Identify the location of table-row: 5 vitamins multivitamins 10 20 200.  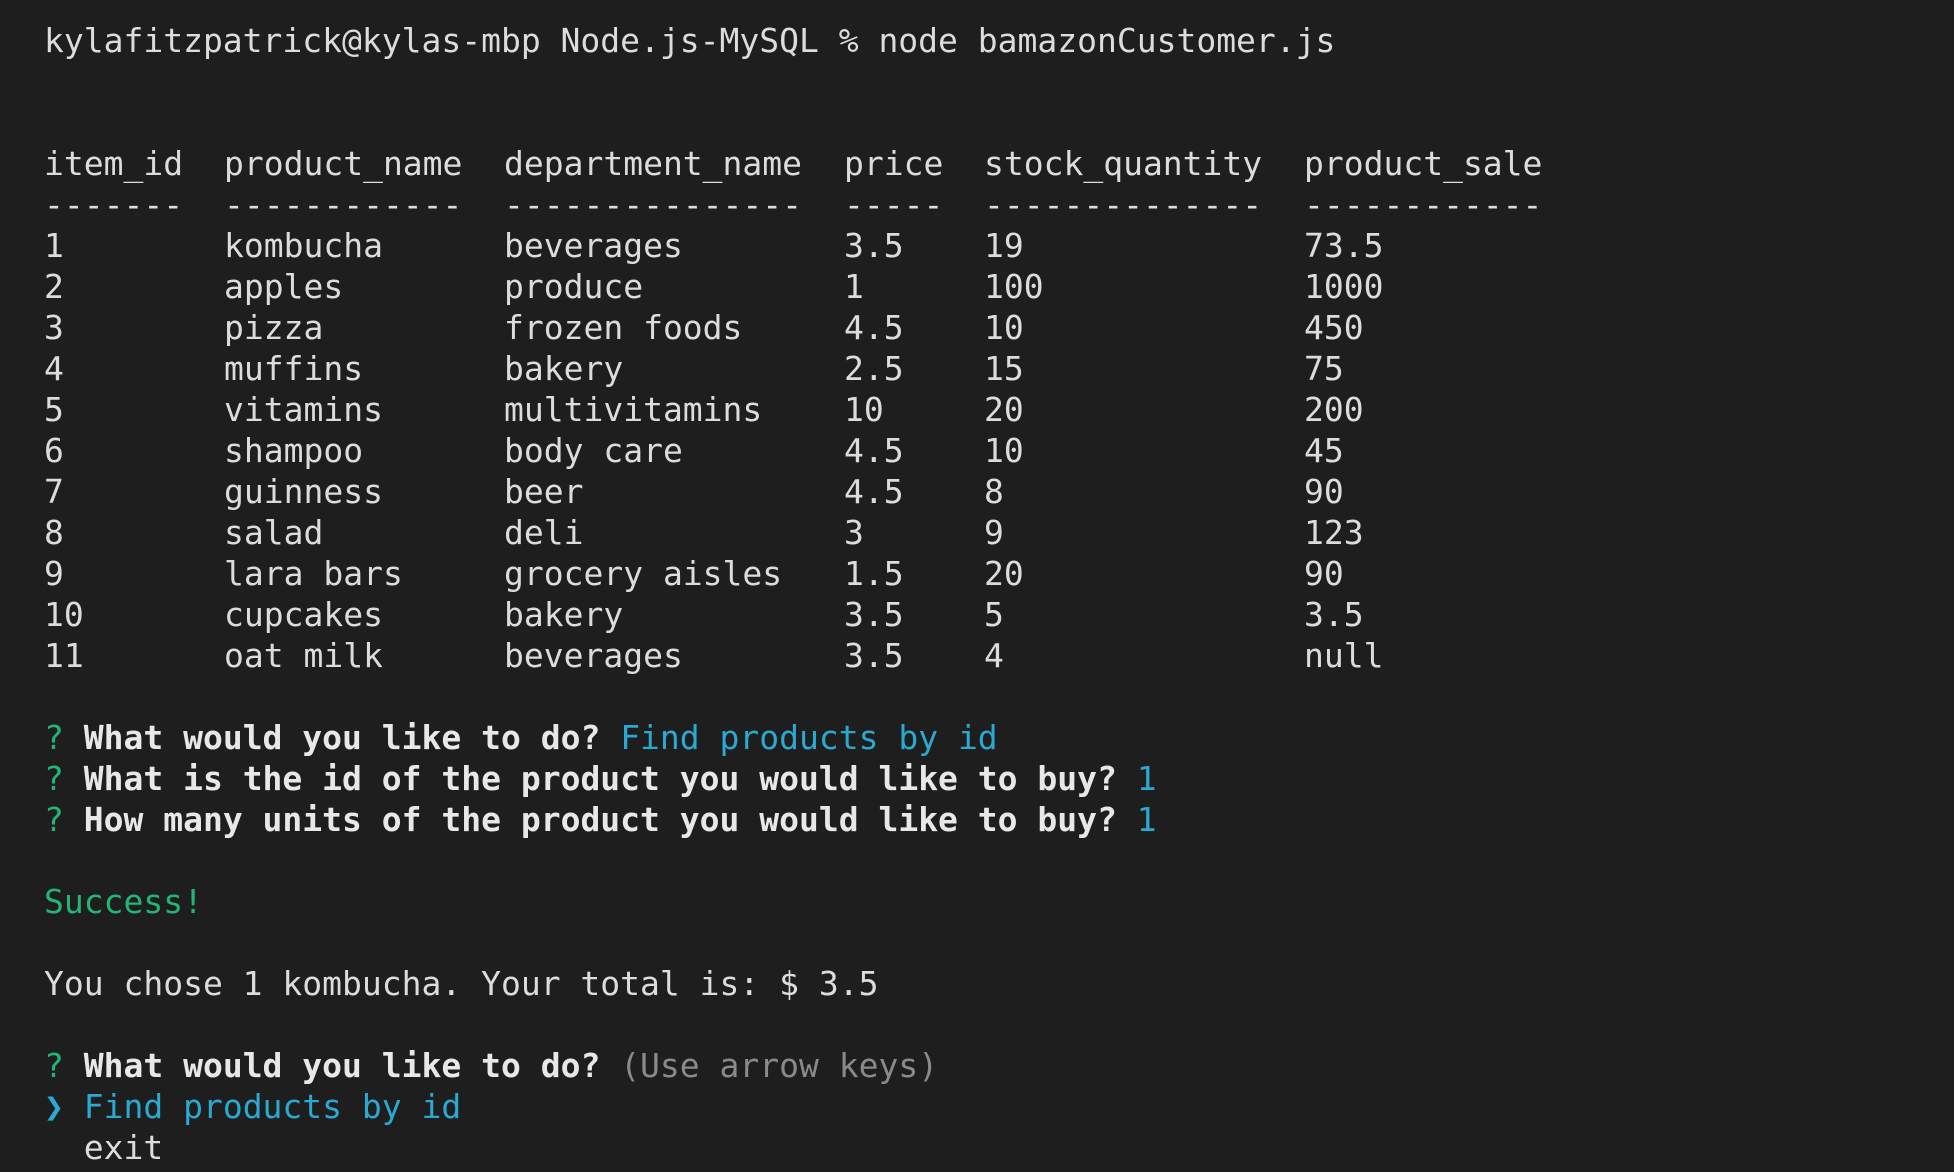
(984, 409).